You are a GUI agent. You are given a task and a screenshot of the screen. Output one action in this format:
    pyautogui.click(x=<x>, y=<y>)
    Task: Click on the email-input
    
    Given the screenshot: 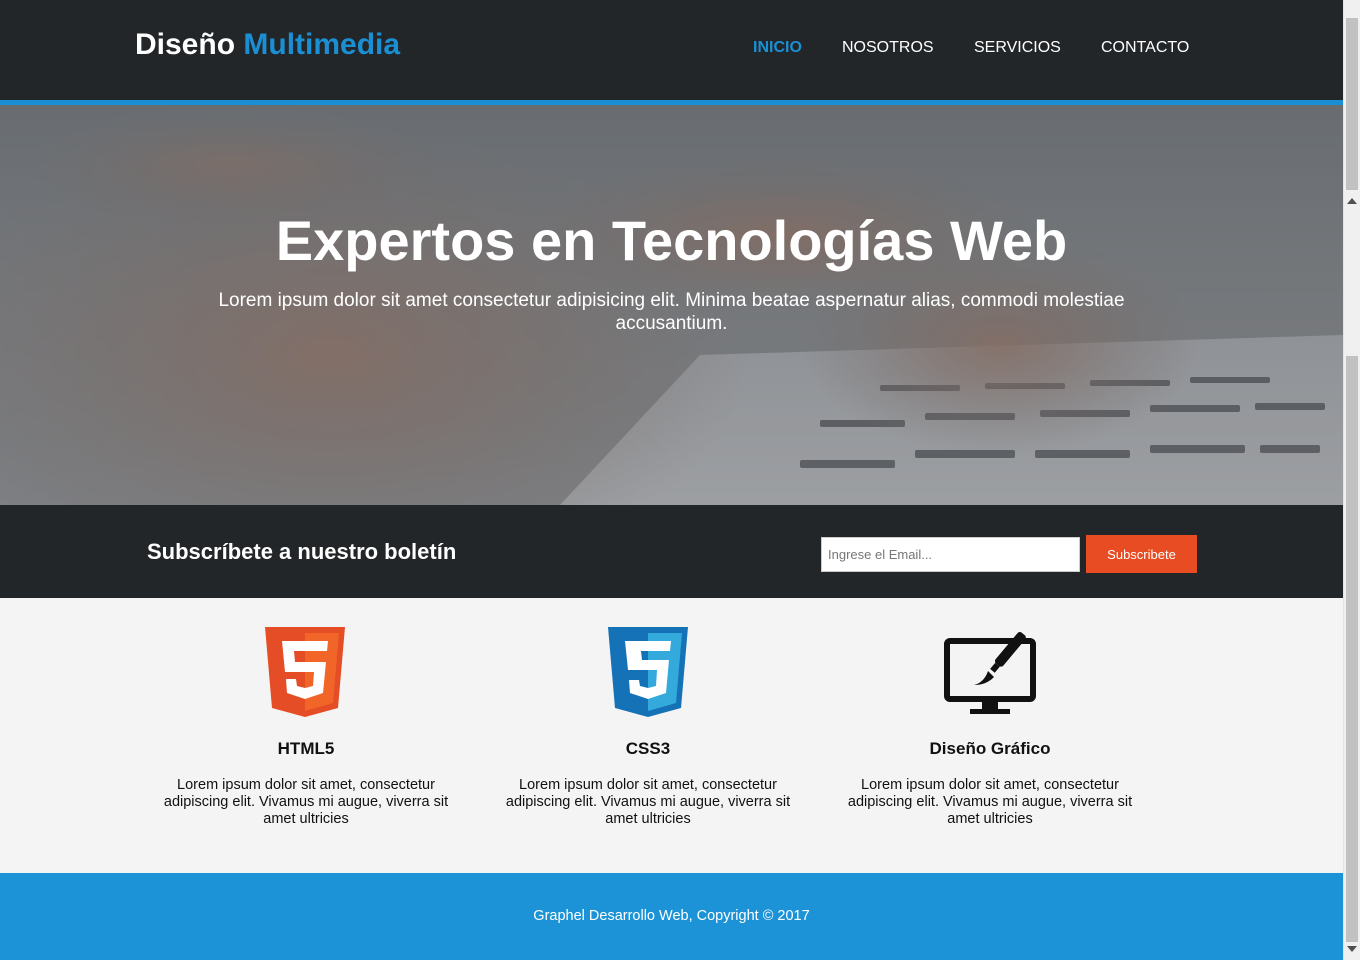 What is the action you would take?
    pyautogui.click(x=950, y=554)
    